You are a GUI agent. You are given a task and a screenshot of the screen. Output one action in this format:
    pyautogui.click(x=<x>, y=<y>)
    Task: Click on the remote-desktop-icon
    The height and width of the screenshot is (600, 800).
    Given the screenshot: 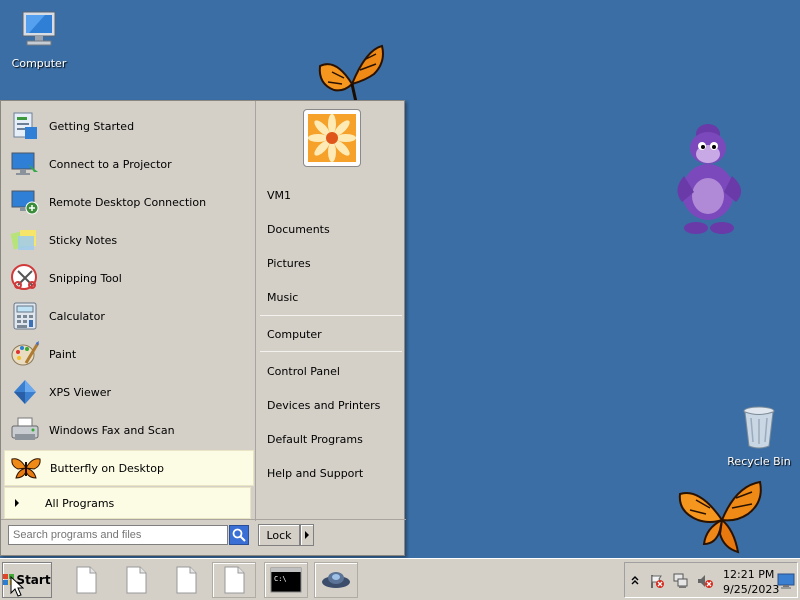 What is the action you would take?
    pyautogui.click(x=25, y=202)
    